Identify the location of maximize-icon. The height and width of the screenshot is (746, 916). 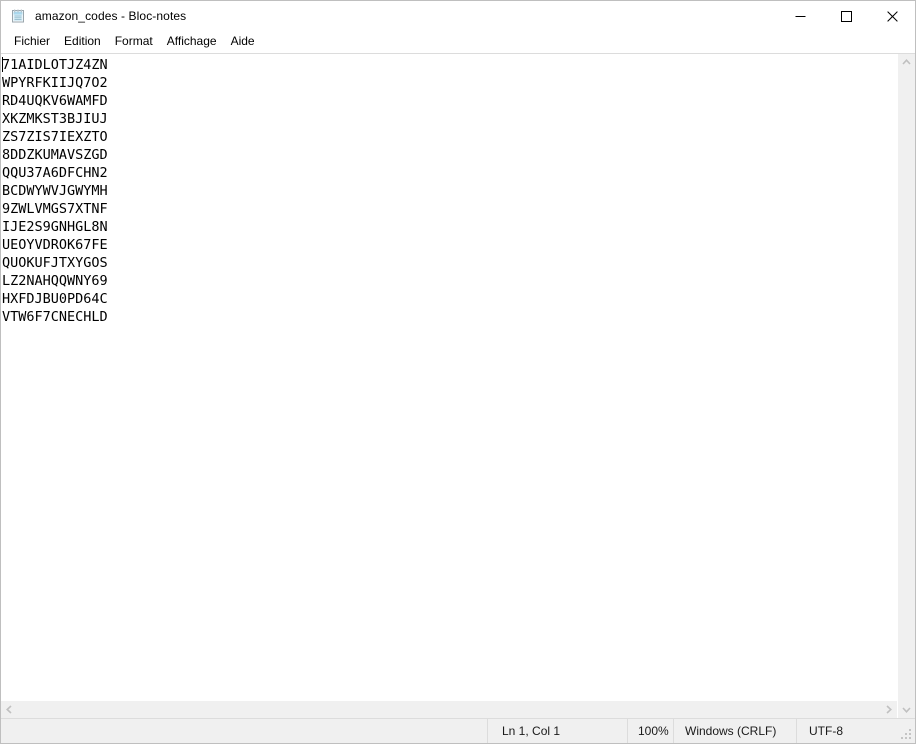
(846, 16).